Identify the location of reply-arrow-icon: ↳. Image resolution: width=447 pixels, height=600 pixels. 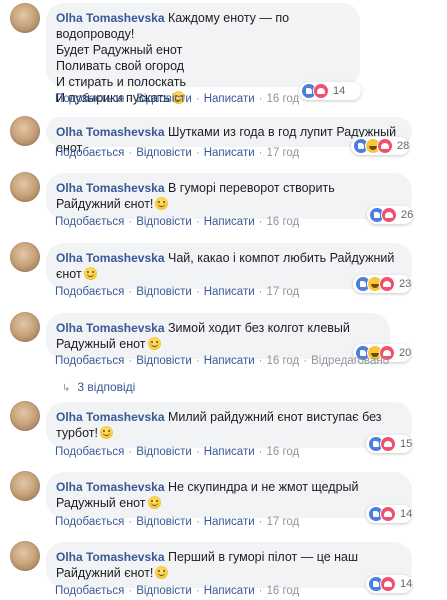
(66, 388).